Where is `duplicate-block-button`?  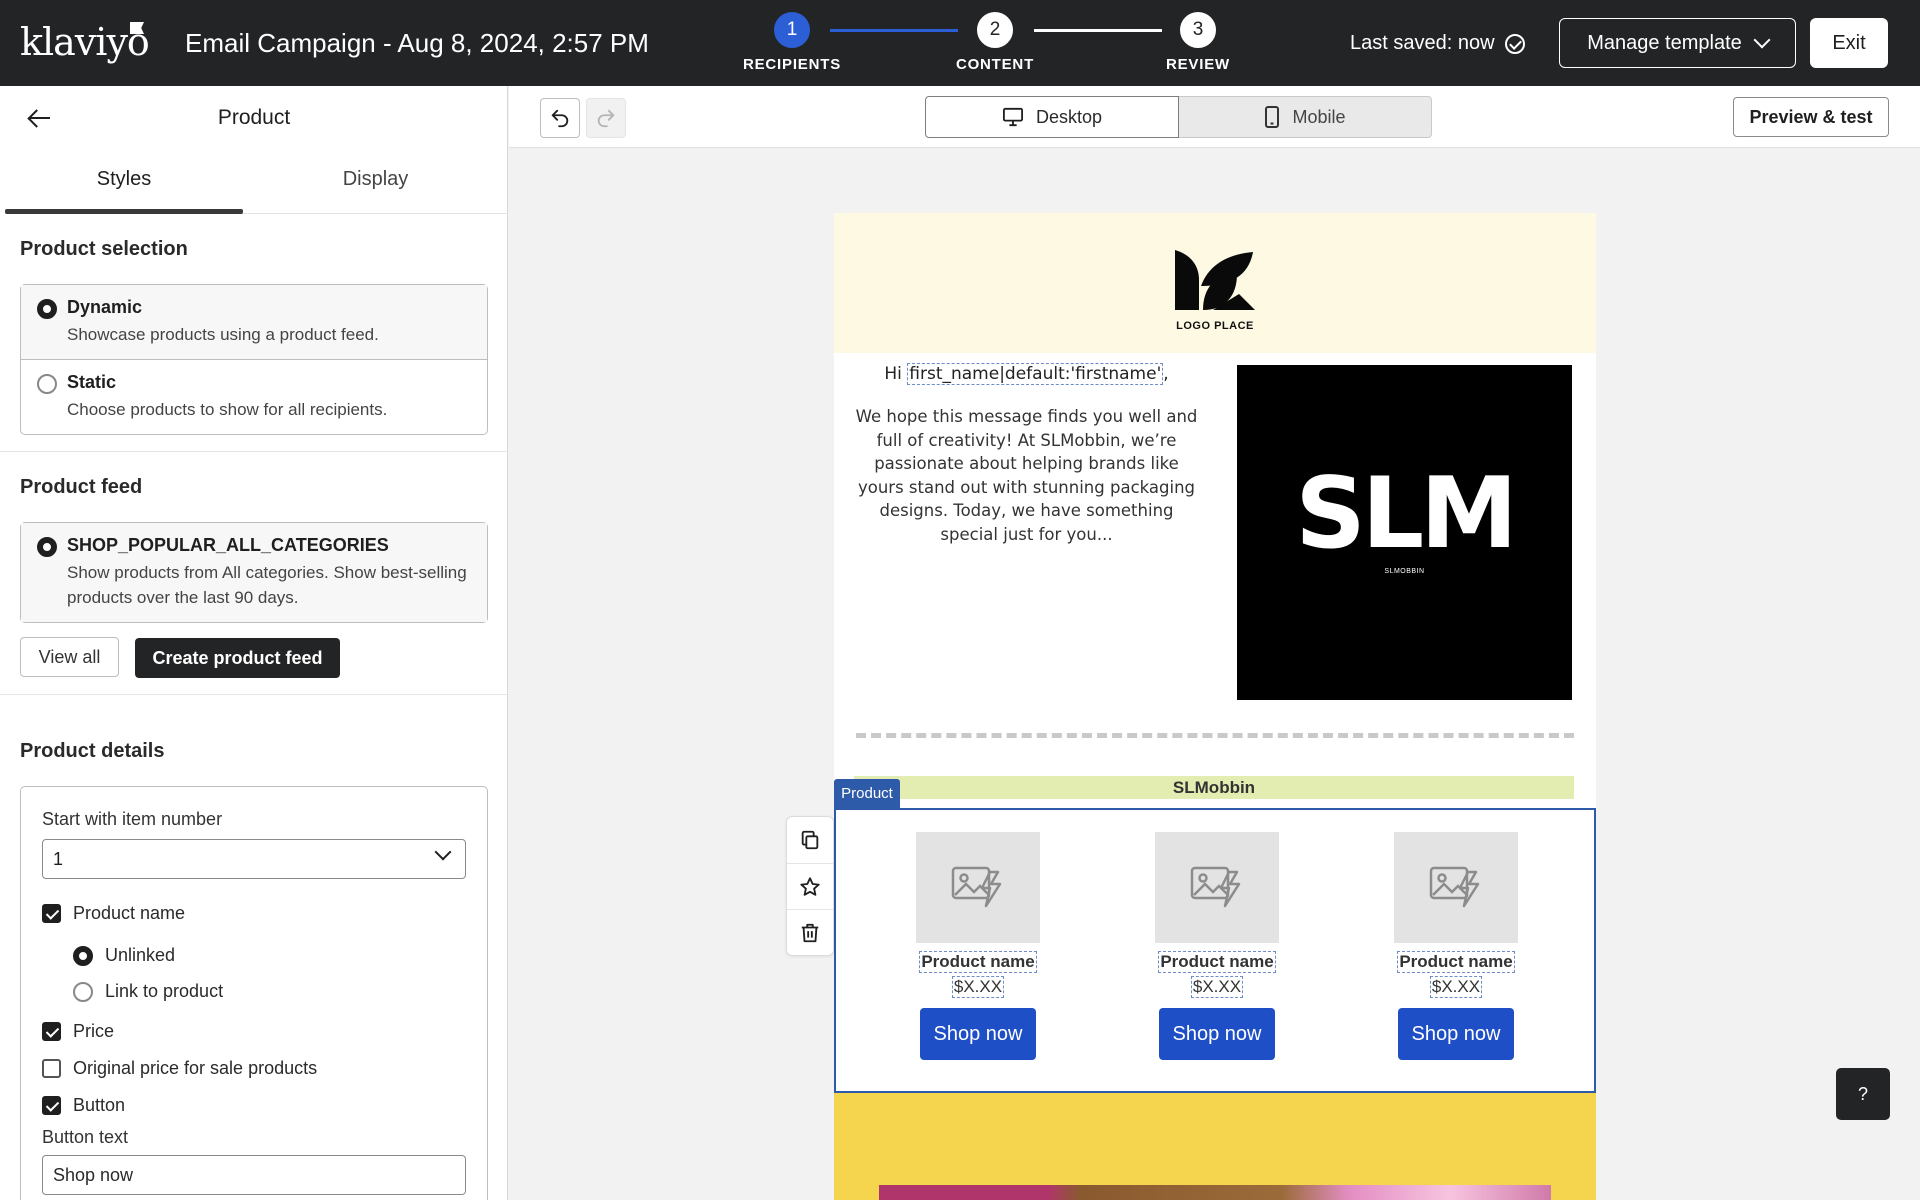 duplicate-block-button is located at coordinates (810, 840).